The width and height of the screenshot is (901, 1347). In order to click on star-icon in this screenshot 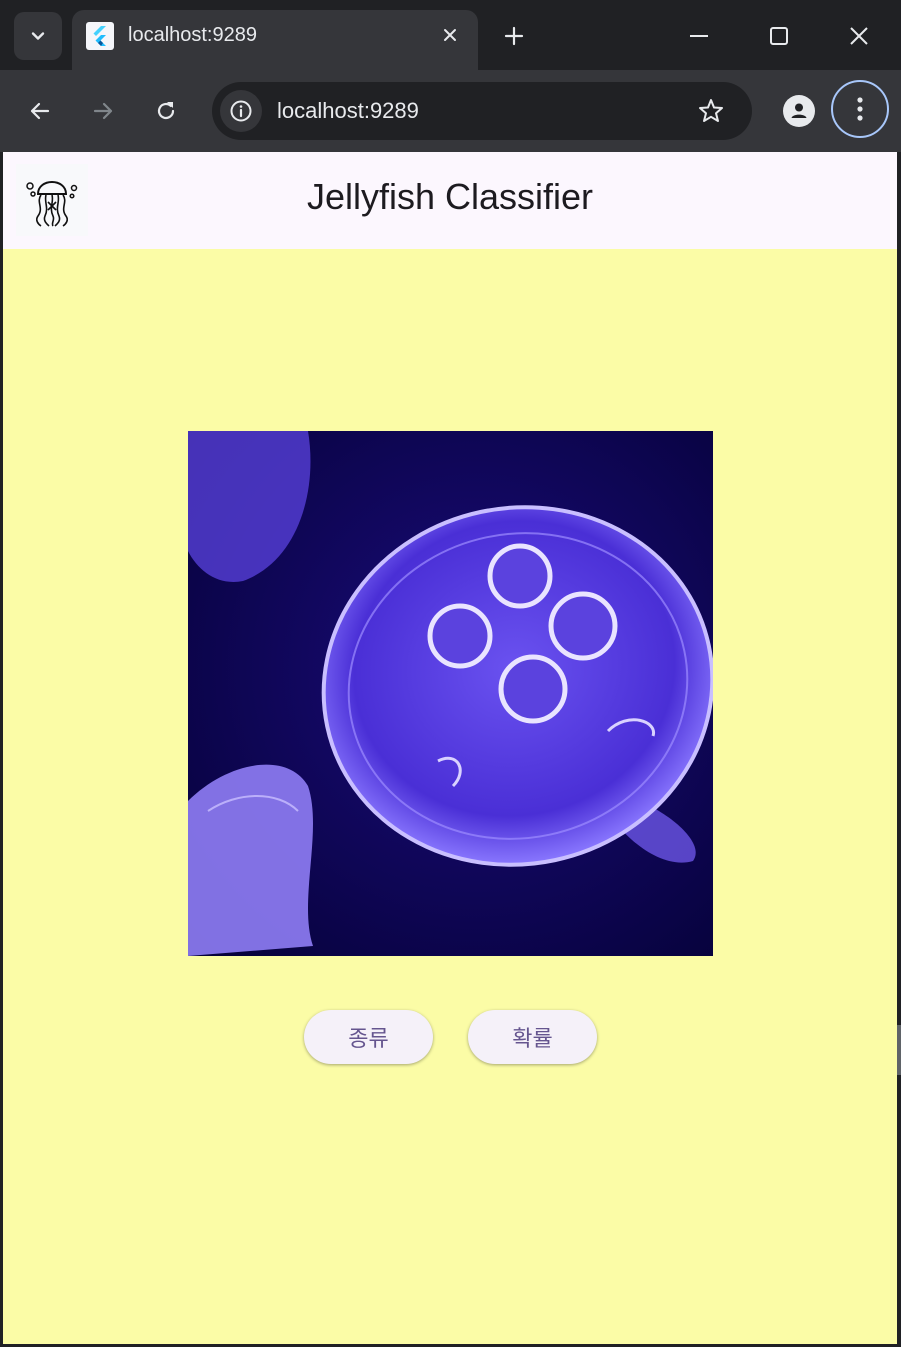, I will do `click(711, 110)`.